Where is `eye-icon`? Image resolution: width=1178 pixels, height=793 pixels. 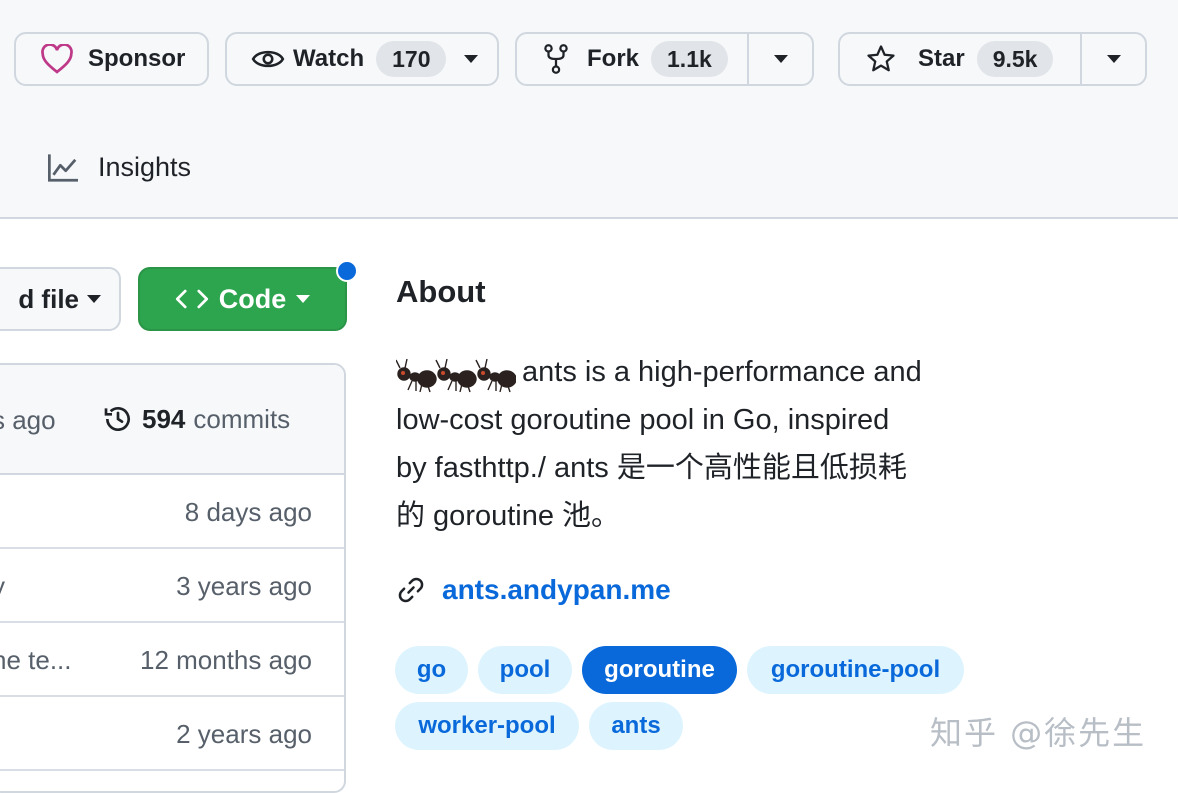 eye-icon is located at coordinates (268, 59).